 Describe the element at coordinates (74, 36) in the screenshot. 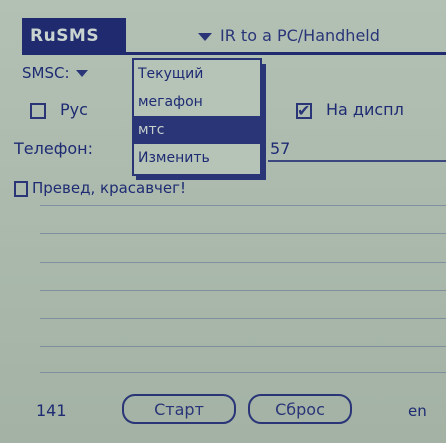

I see `app-title: RuSMS` at that location.